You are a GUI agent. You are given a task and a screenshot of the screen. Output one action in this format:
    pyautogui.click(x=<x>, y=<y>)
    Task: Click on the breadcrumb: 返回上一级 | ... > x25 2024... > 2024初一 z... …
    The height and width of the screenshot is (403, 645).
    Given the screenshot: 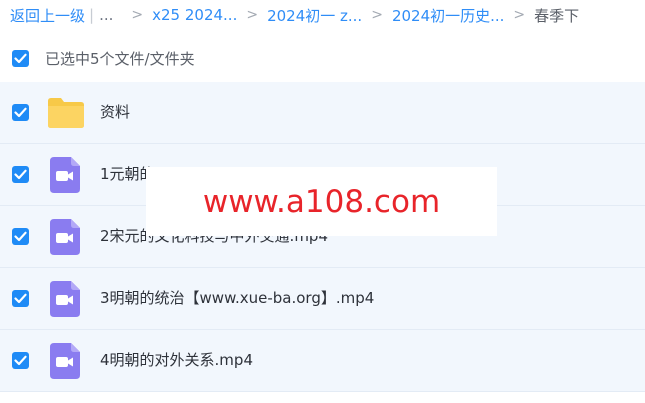 What is the action you would take?
    pyautogui.click(x=294, y=15)
    